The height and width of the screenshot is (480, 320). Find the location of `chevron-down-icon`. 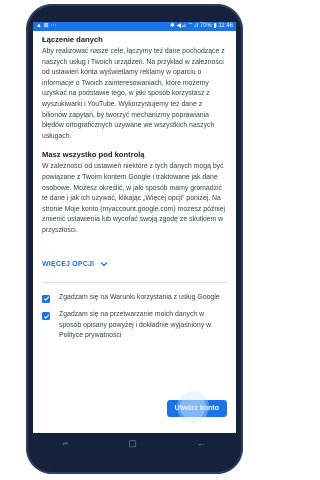

chevron-down-icon is located at coordinates (104, 264).